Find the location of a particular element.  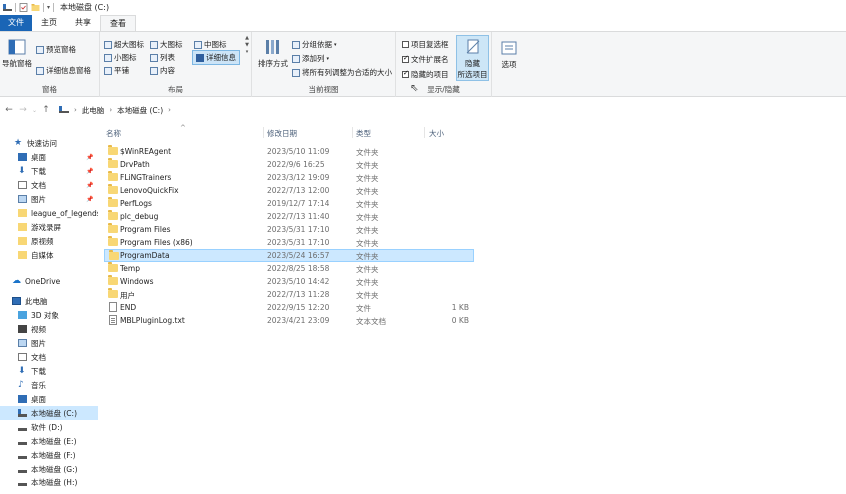

hide-selected-label-1: 隐藏 is located at coordinates (472, 63).